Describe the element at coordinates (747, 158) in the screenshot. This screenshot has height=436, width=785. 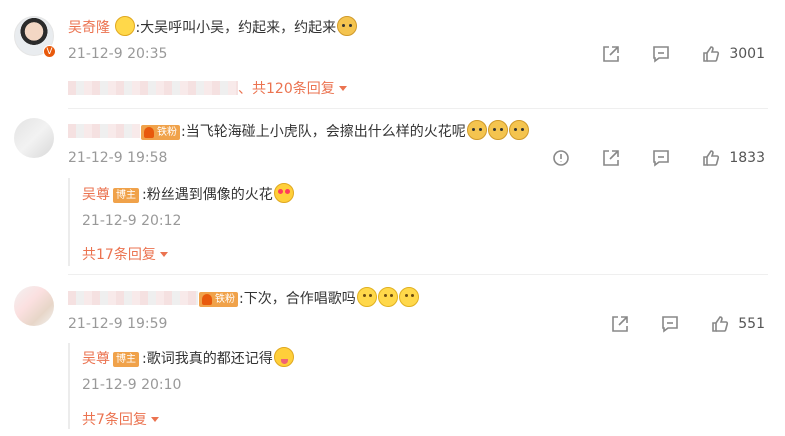
I see `like-count: 1833` at that location.